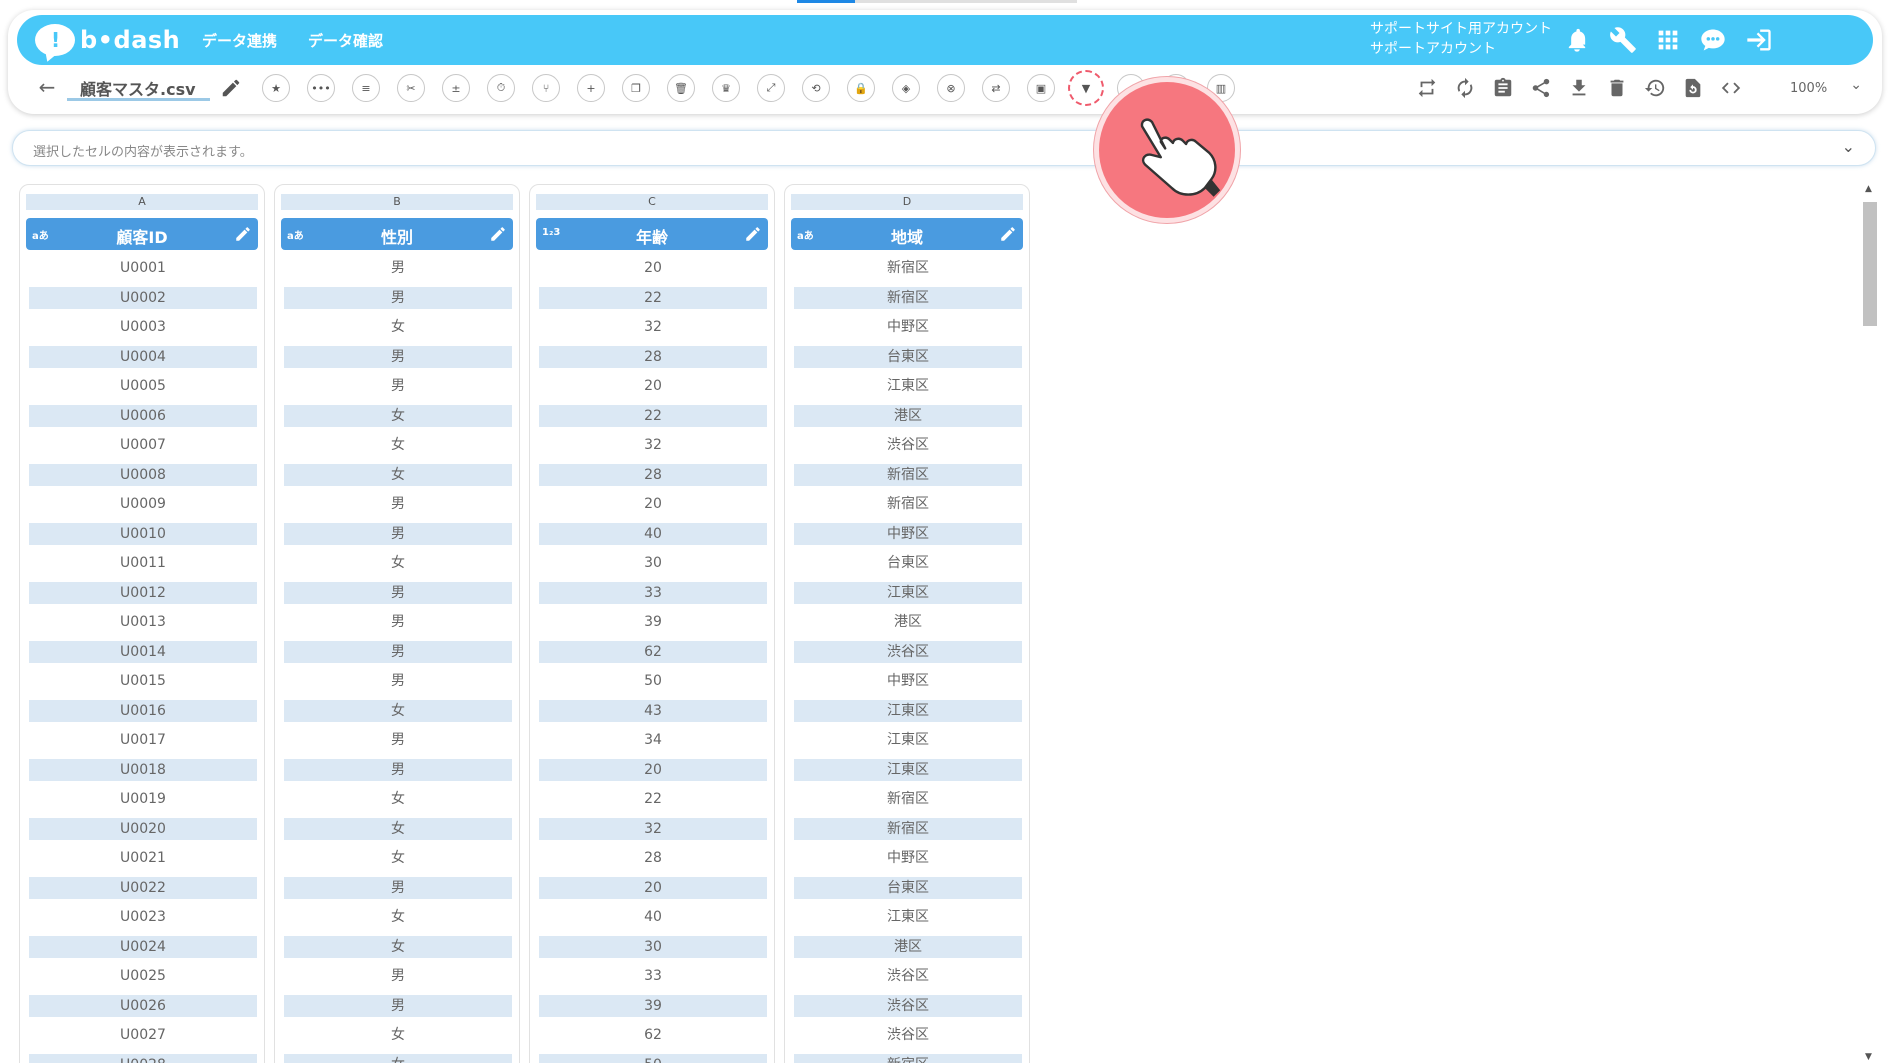 Image resolution: width=1890 pixels, height=1063 pixels. What do you see at coordinates (906, 88) in the screenshot?
I see `bag-icon: ◈` at bounding box center [906, 88].